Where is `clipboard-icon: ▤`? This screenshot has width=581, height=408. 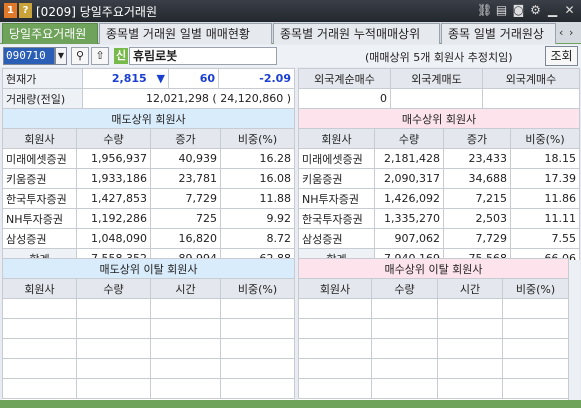
clipboard-icon: ▤ is located at coordinates (501, 10).